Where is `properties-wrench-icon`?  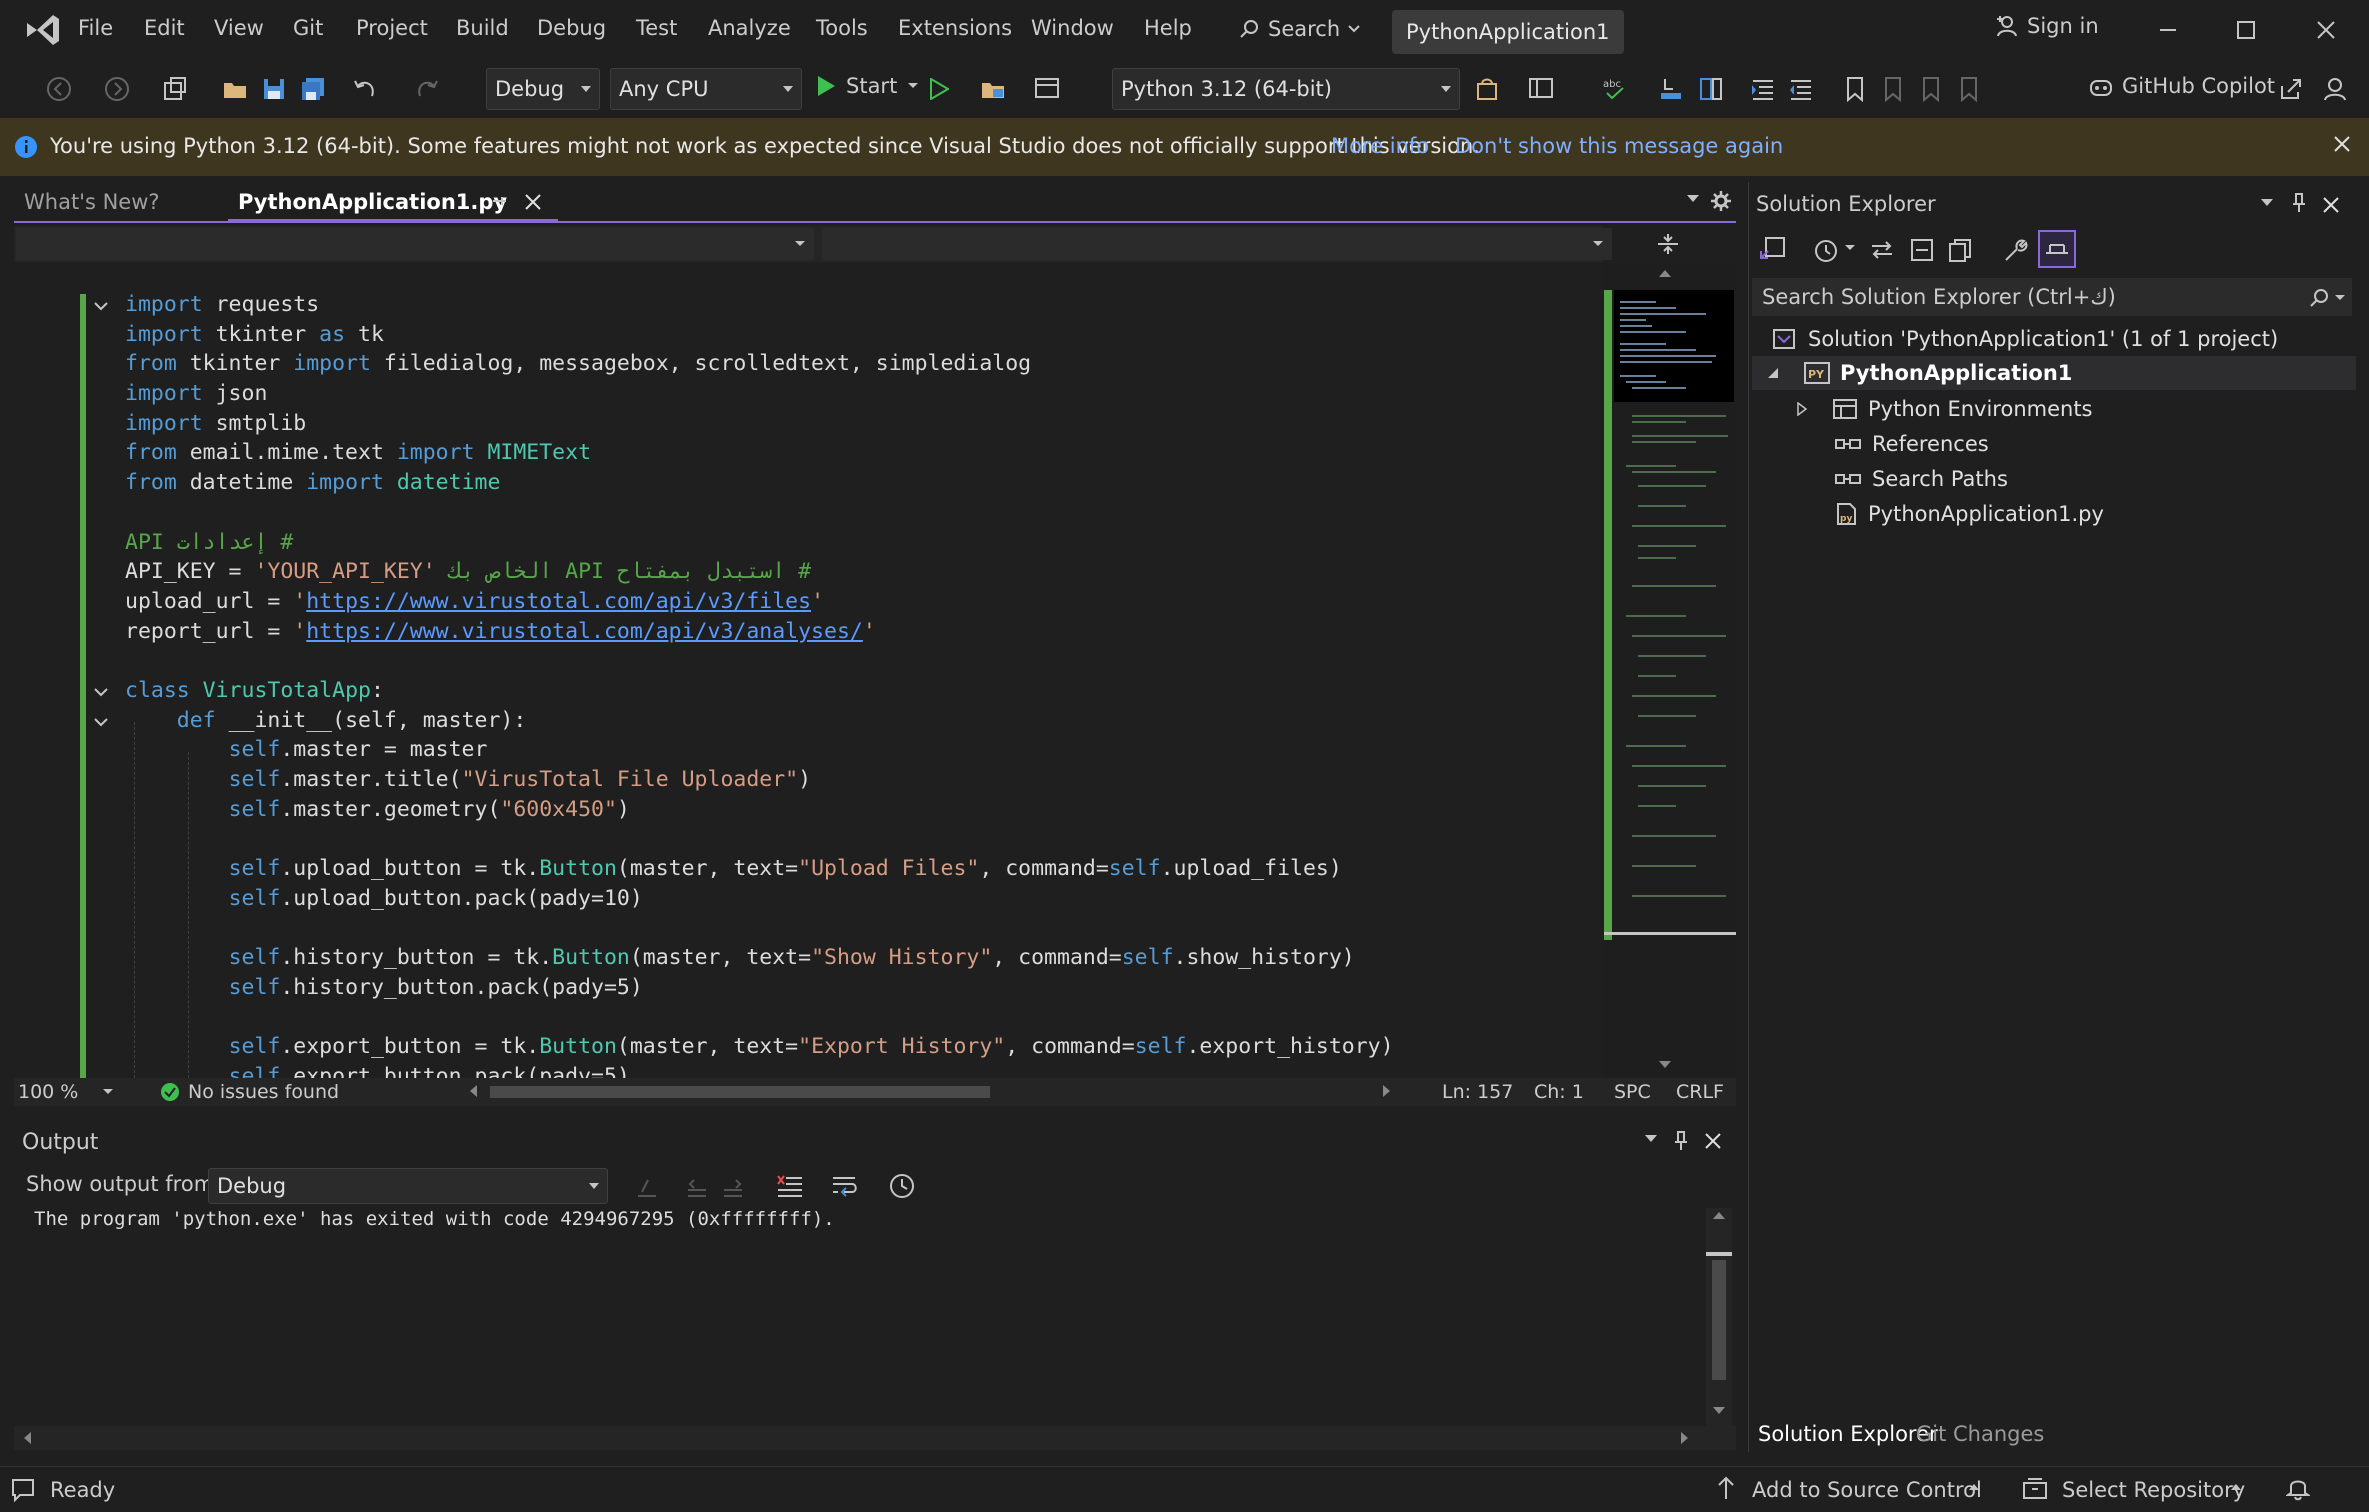
properties-wrench-icon is located at coordinates (2016, 250).